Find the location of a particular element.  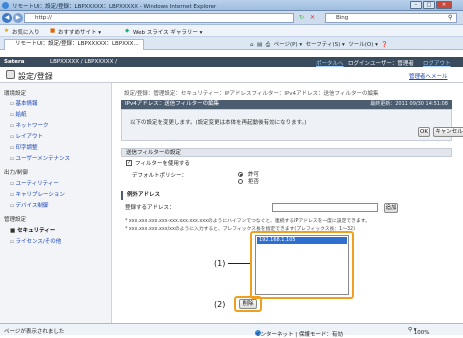

ie-icon is located at coordinates (5, 5).